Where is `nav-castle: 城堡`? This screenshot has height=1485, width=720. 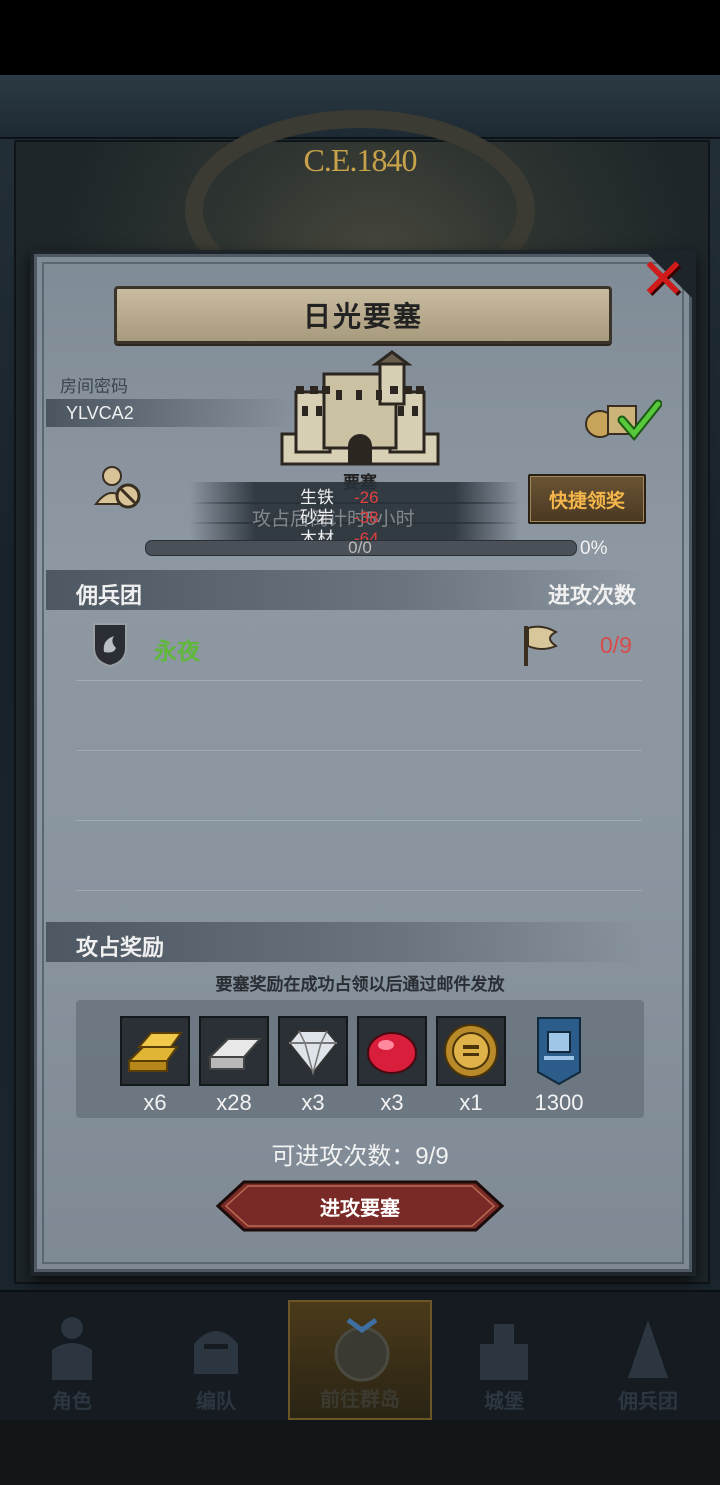
nav-castle: 城堡 is located at coordinates (504, 1360).